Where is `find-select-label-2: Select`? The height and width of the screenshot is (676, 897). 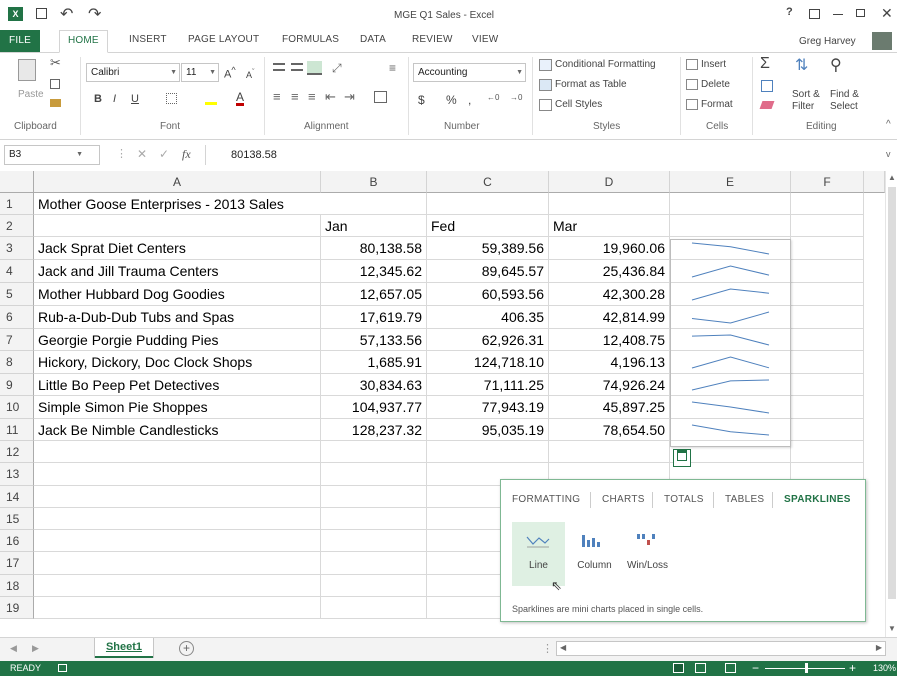
find-select-label-2: Select is located at coordinates (844, 106).